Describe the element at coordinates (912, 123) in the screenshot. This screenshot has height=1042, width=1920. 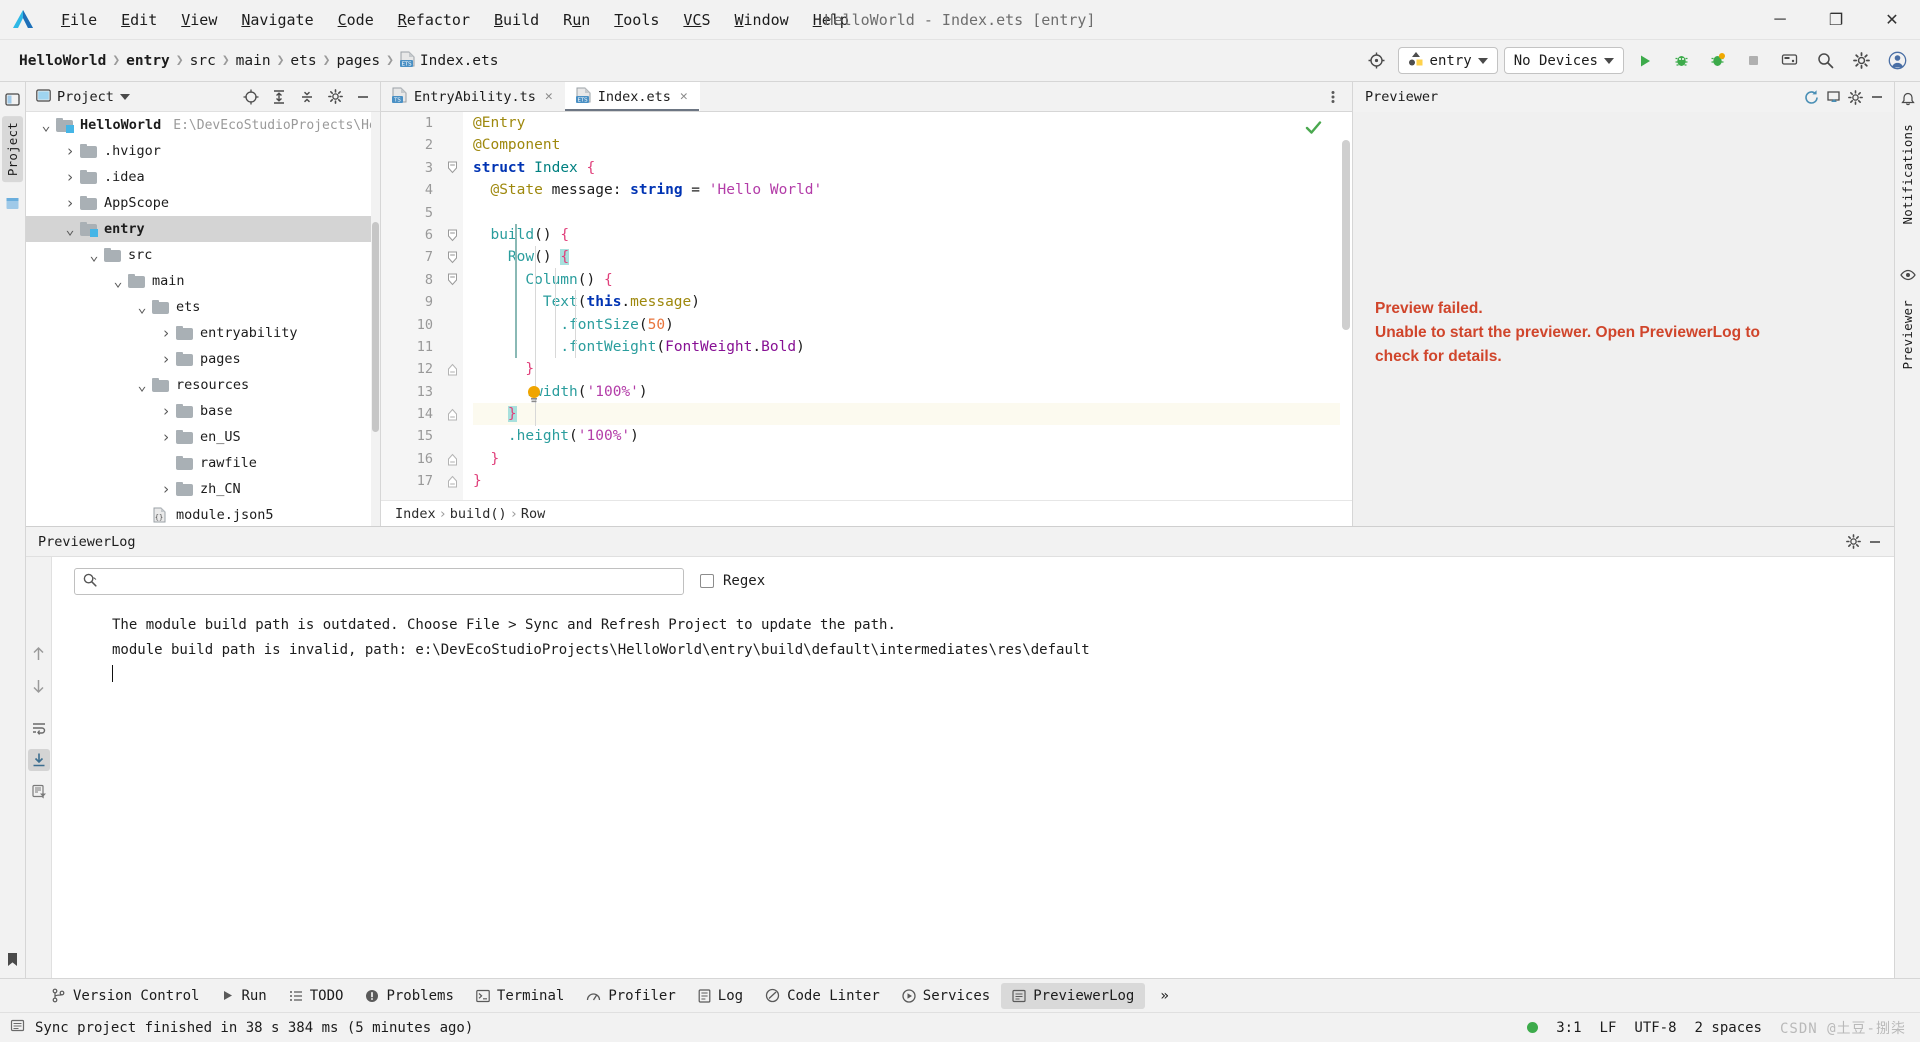
I see `code-line: @Entry` at that location.